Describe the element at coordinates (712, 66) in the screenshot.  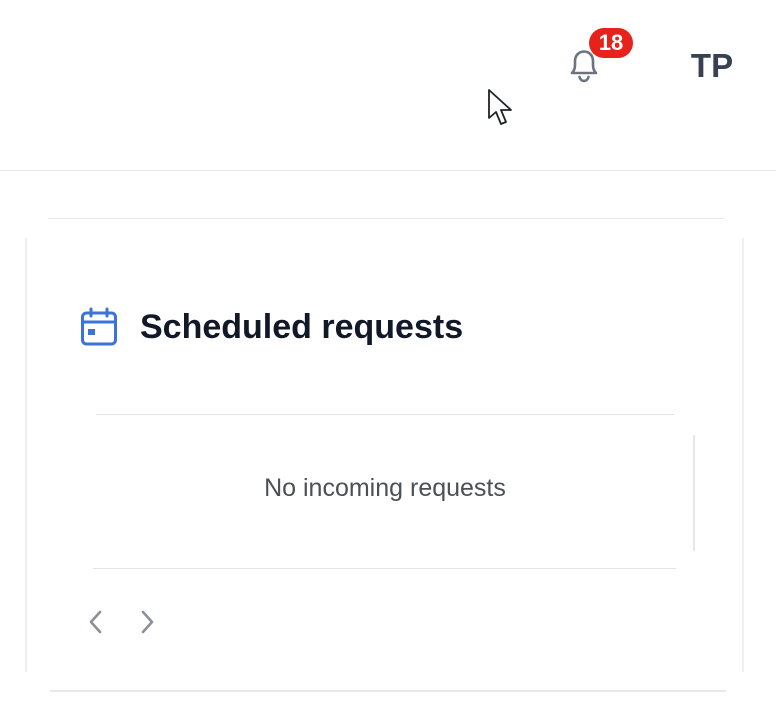
I see `user-avatar: TP` at that location.